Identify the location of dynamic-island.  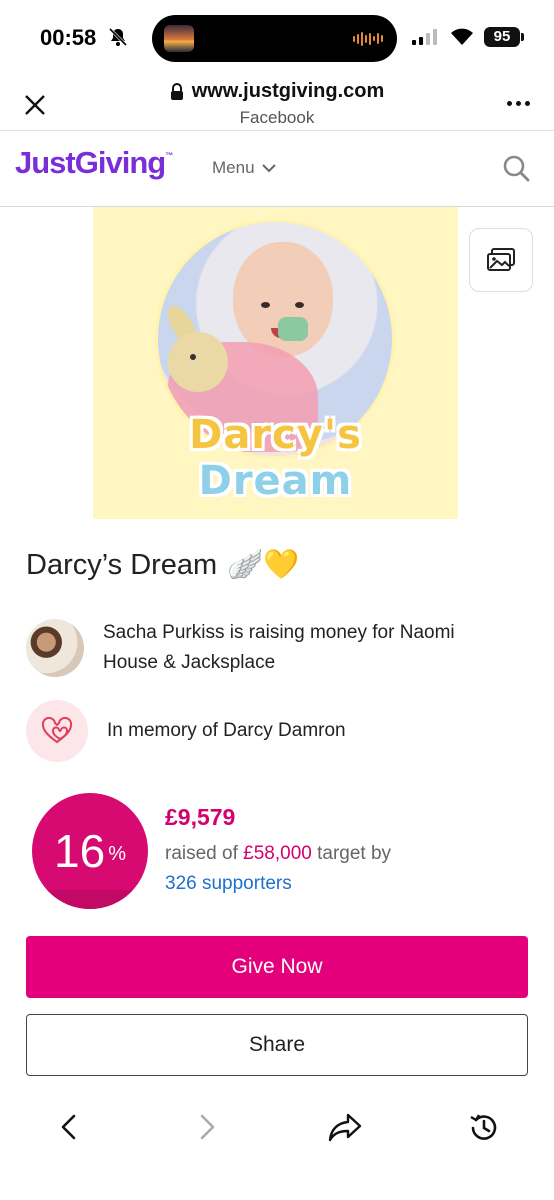
(274, 38).